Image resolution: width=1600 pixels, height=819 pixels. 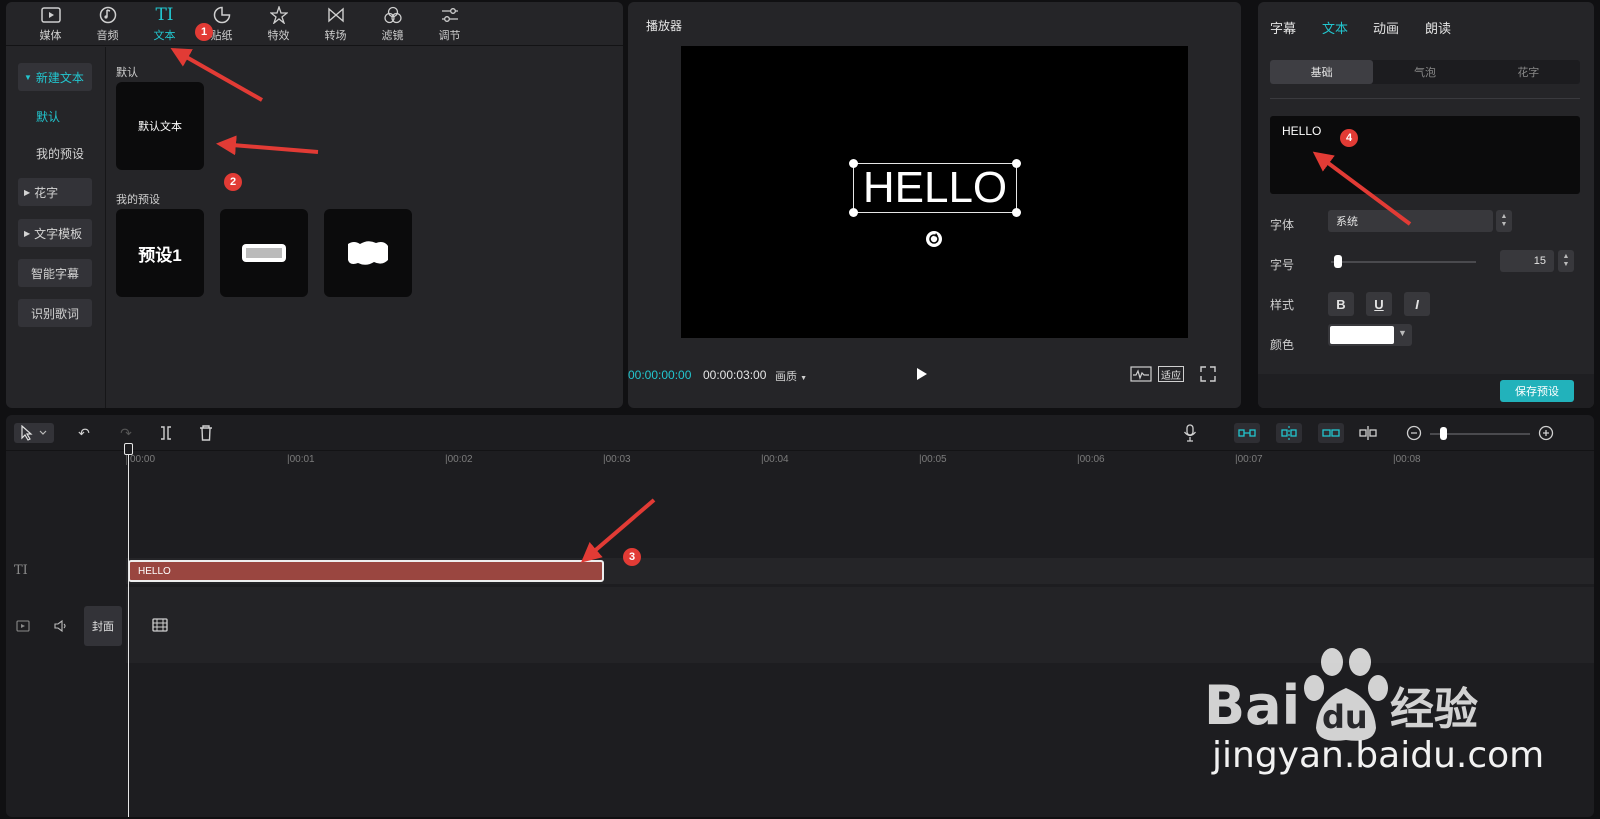 I want to click on sidebar-item-templates: ▶ 文字模板, so click(x=55, y=233).